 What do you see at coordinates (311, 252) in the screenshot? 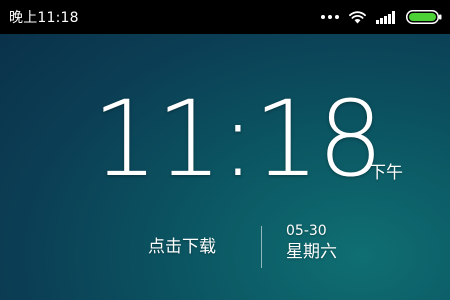
I see `weekday-label: 星期六` at bounding box center [311, 252].